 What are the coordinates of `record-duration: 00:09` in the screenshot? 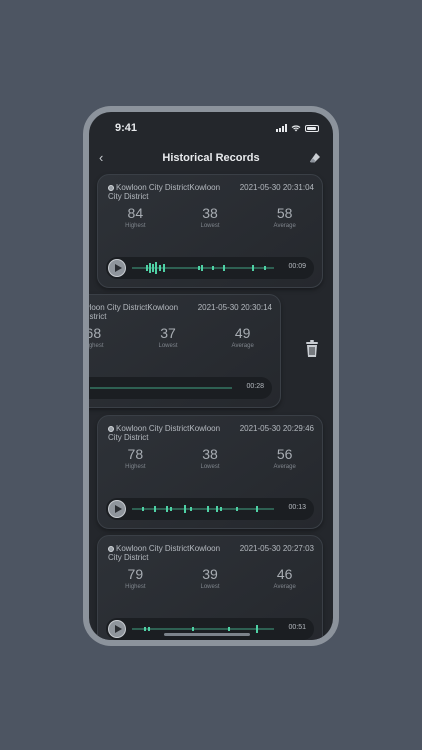 It's located at (297, 266).